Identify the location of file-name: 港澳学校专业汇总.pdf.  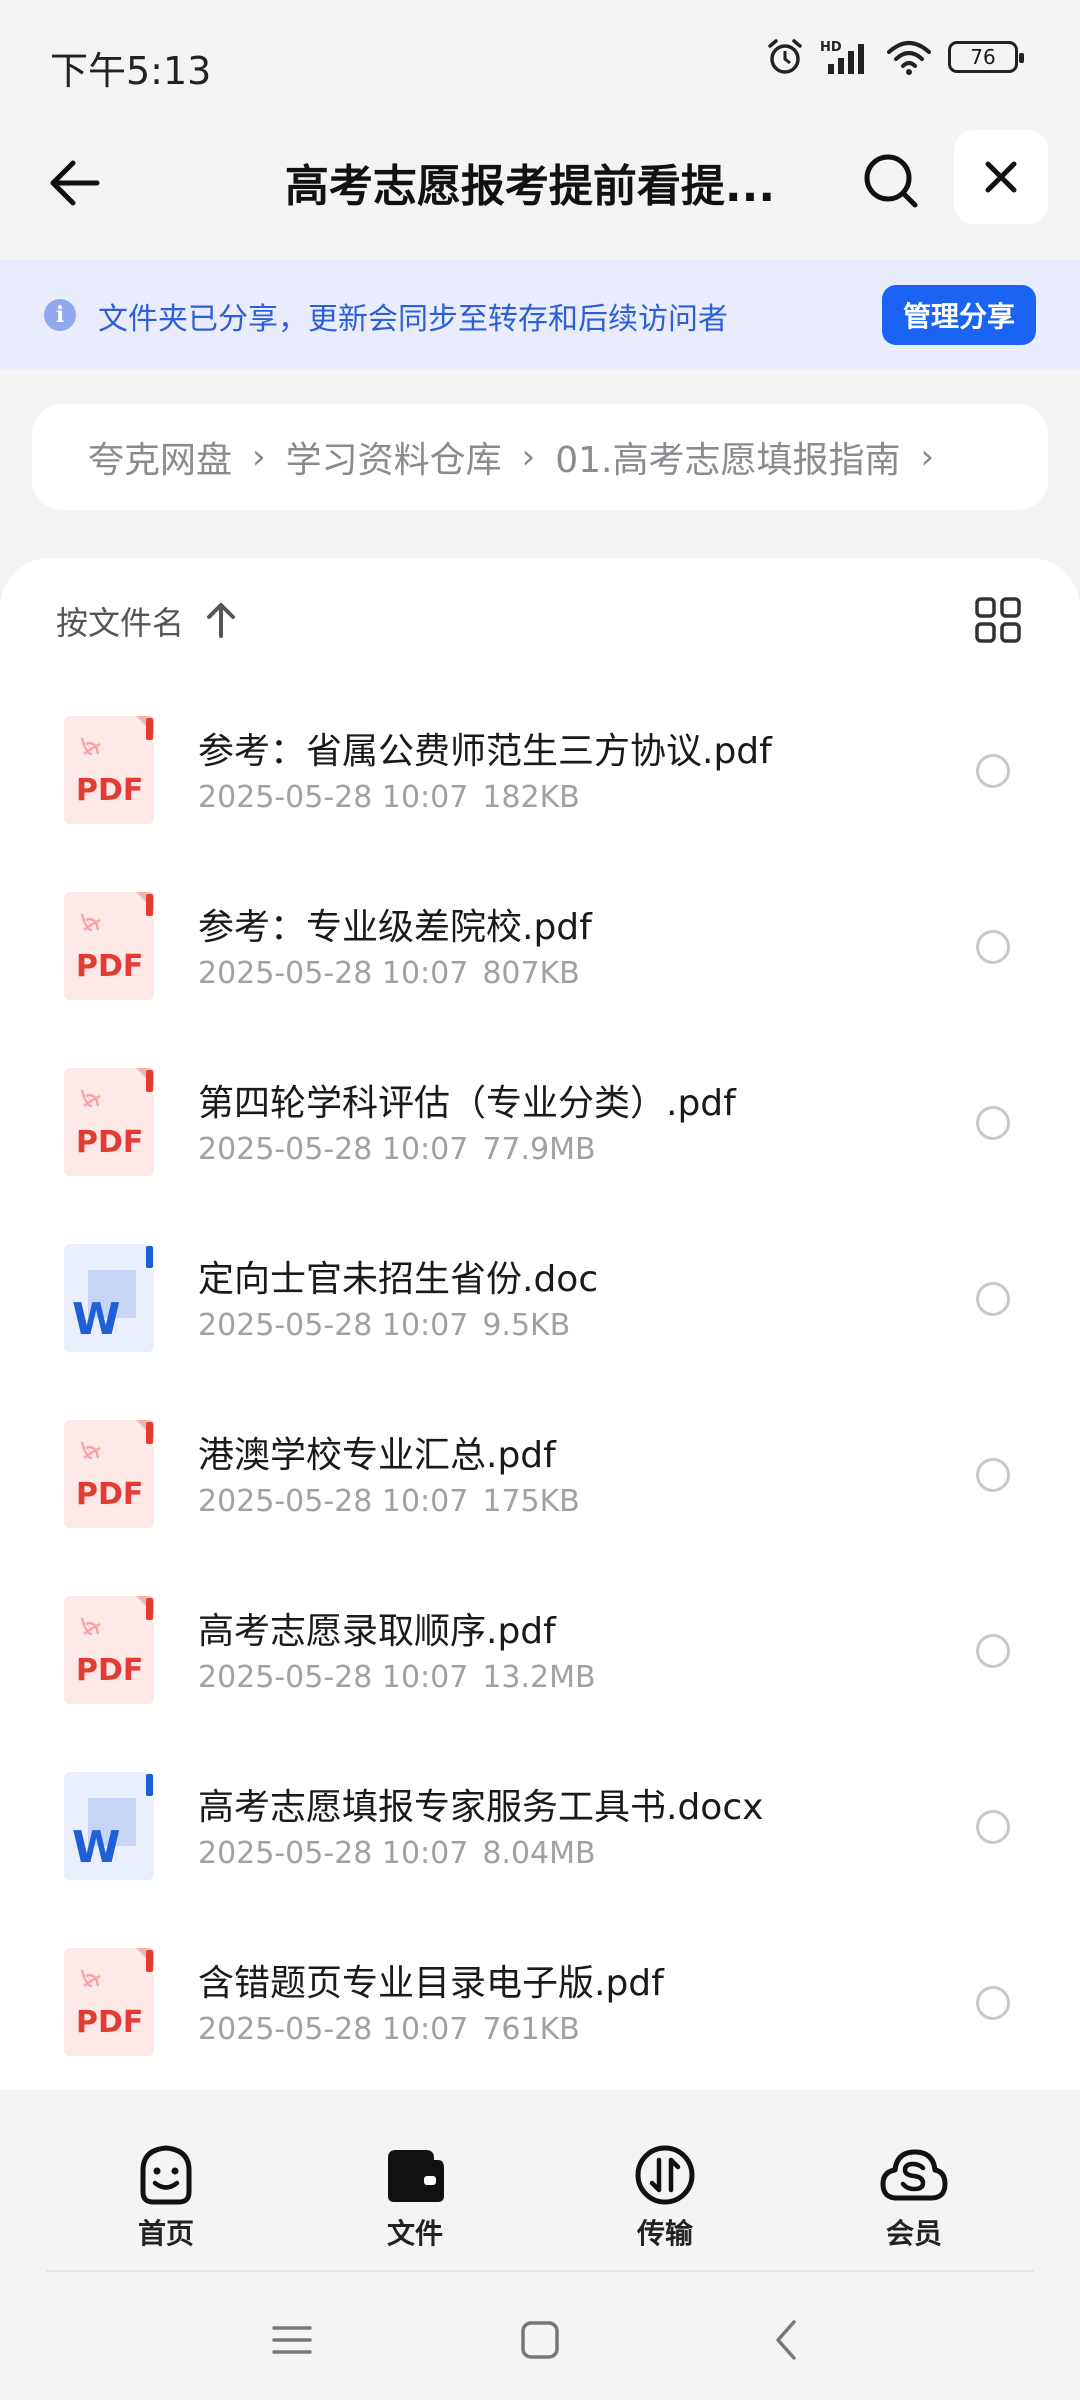
(377, 1455).